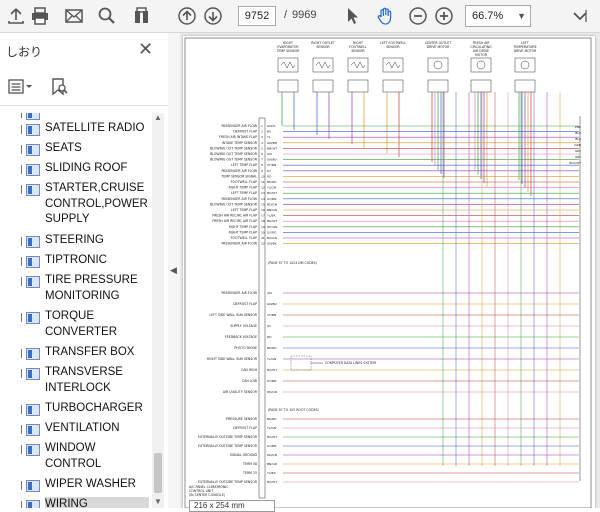 This screenshot has width=600, height=512. Describe the element at coordinates (272, 182) in the screenshot. I see `wire-color-code: BK/RD` at that location.